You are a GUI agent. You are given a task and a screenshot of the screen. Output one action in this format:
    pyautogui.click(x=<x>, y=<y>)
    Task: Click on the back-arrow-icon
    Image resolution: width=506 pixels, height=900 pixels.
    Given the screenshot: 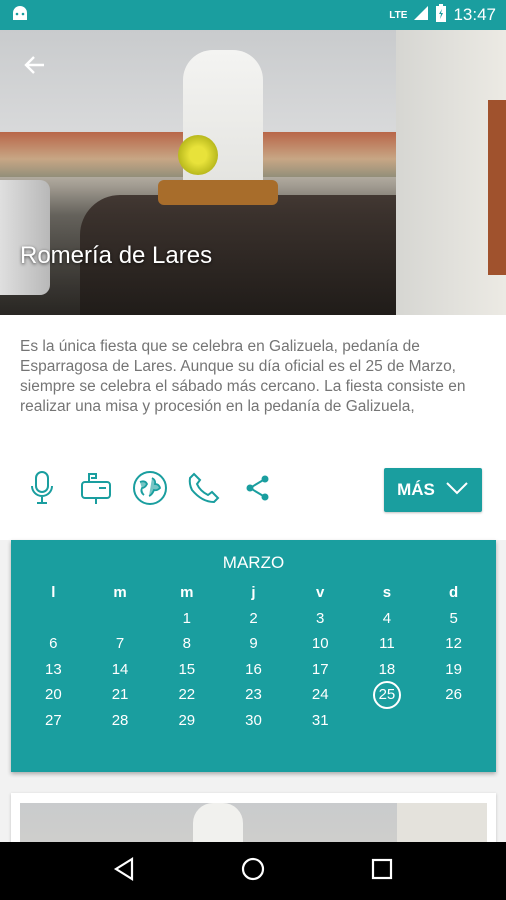 What is the action you would take?
    pyautogui.click(x=35, y=65)
    